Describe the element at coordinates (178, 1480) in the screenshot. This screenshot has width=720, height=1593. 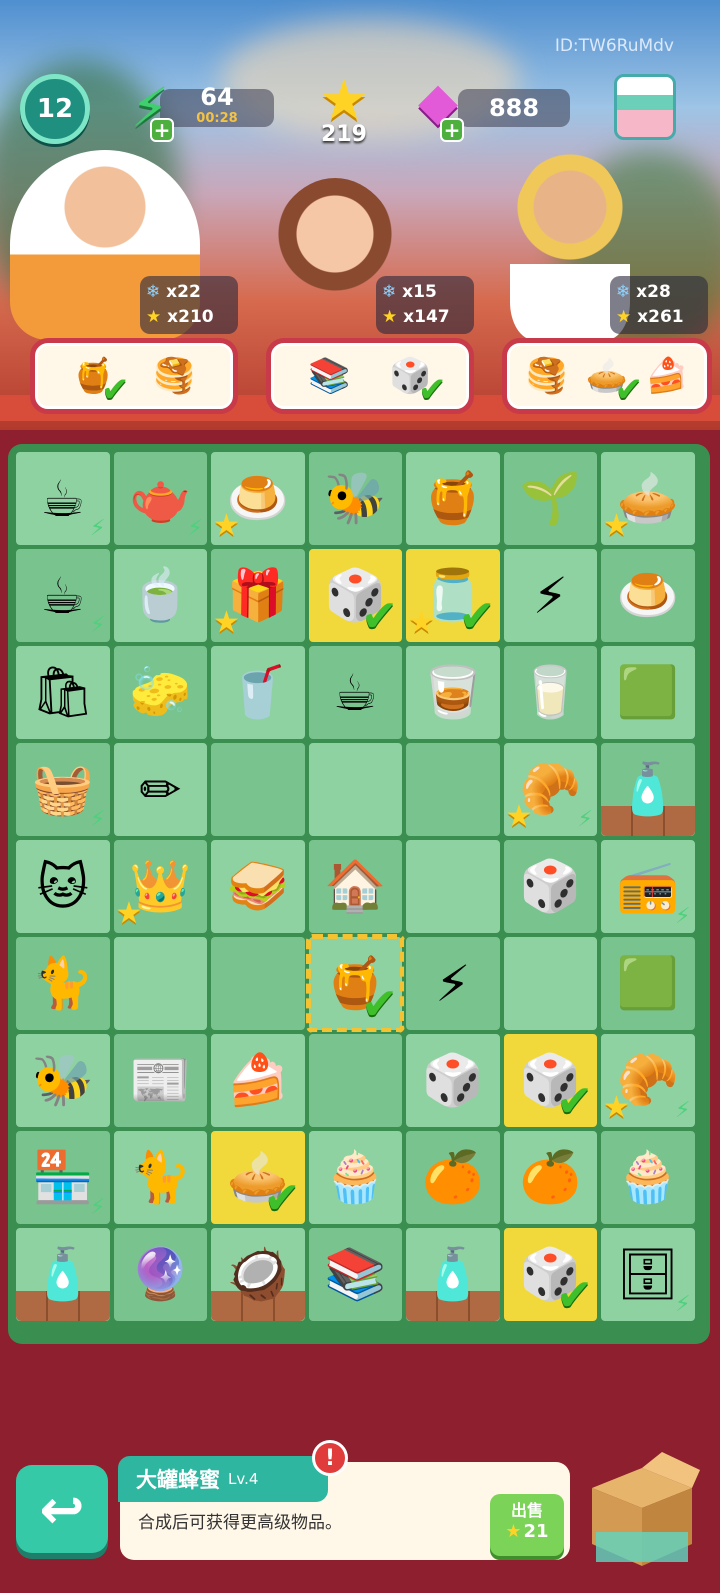
I see `item-name: 大罐蜂蜜` at that location.